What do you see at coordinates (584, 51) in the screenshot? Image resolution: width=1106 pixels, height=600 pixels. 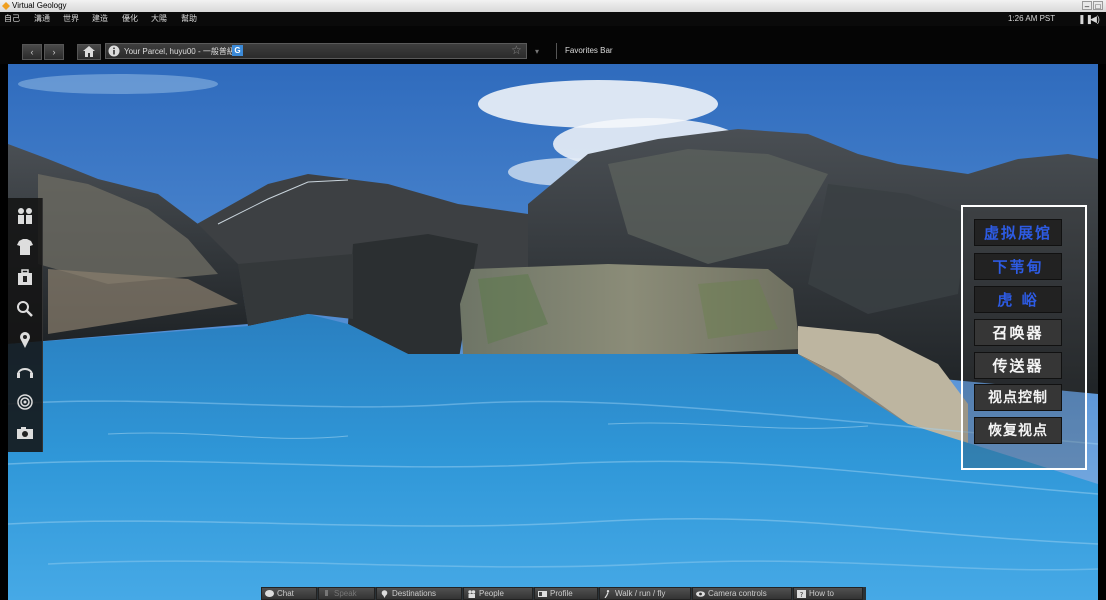 I see `favorites-bar: Favorites Bar` at bounding box center [584, 51].